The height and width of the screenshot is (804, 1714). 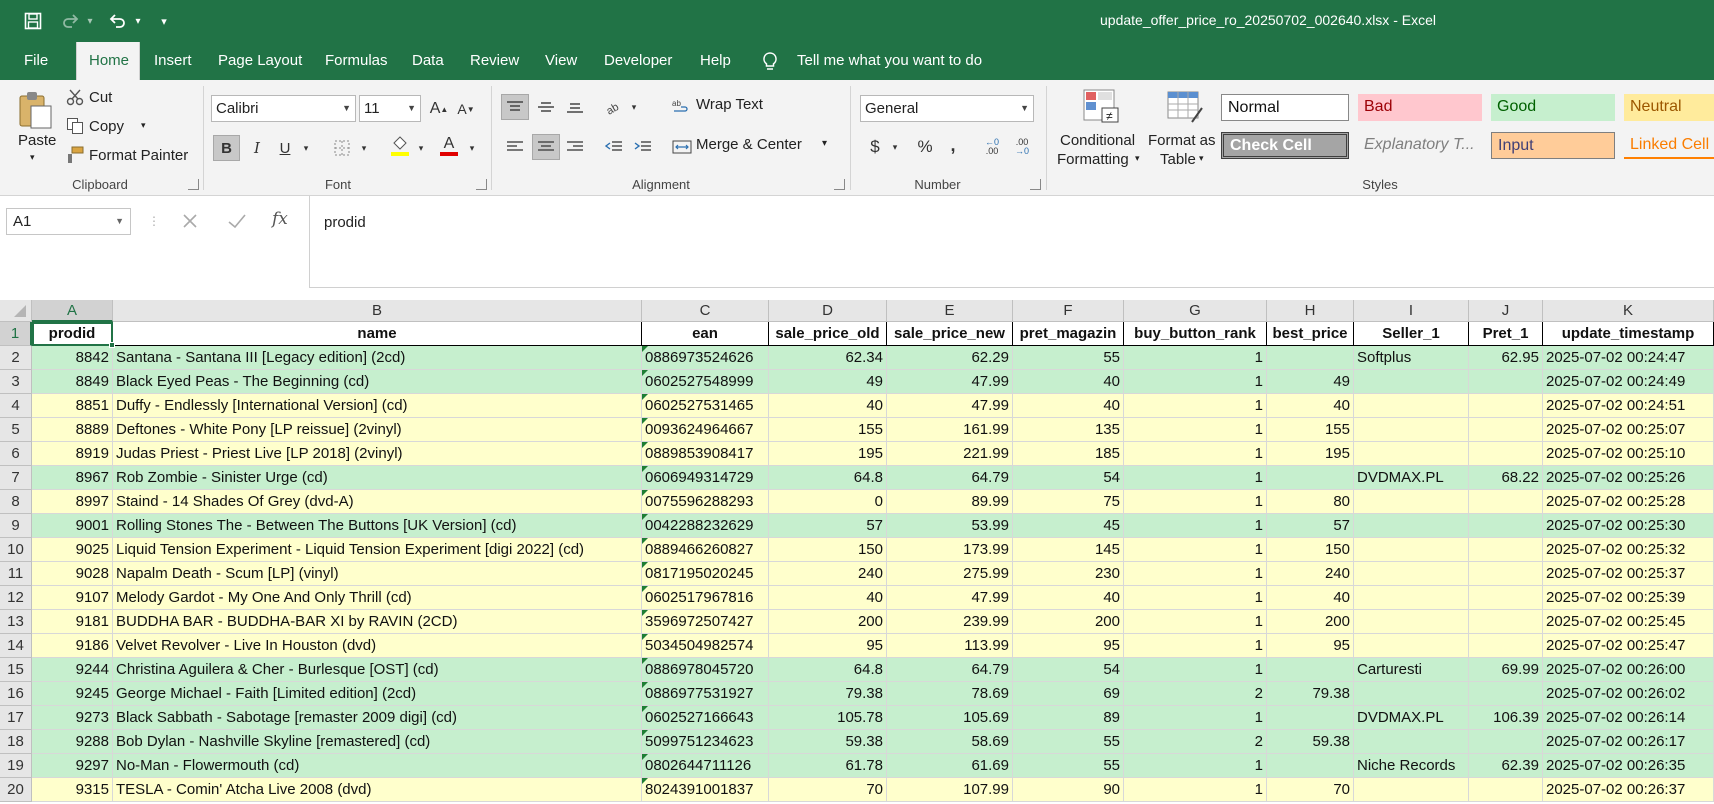 What do you see at coordinates (1068, 454) in the screenshot?
I see `cell-pret-magazin: 185` at bounding box center [1068, 454].